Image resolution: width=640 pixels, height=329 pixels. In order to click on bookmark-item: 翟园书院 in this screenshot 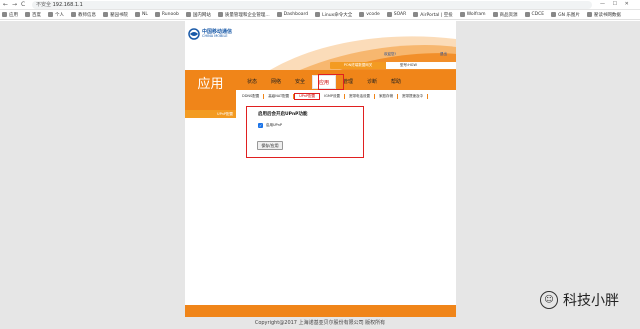, I will do `click(115, 15)`.